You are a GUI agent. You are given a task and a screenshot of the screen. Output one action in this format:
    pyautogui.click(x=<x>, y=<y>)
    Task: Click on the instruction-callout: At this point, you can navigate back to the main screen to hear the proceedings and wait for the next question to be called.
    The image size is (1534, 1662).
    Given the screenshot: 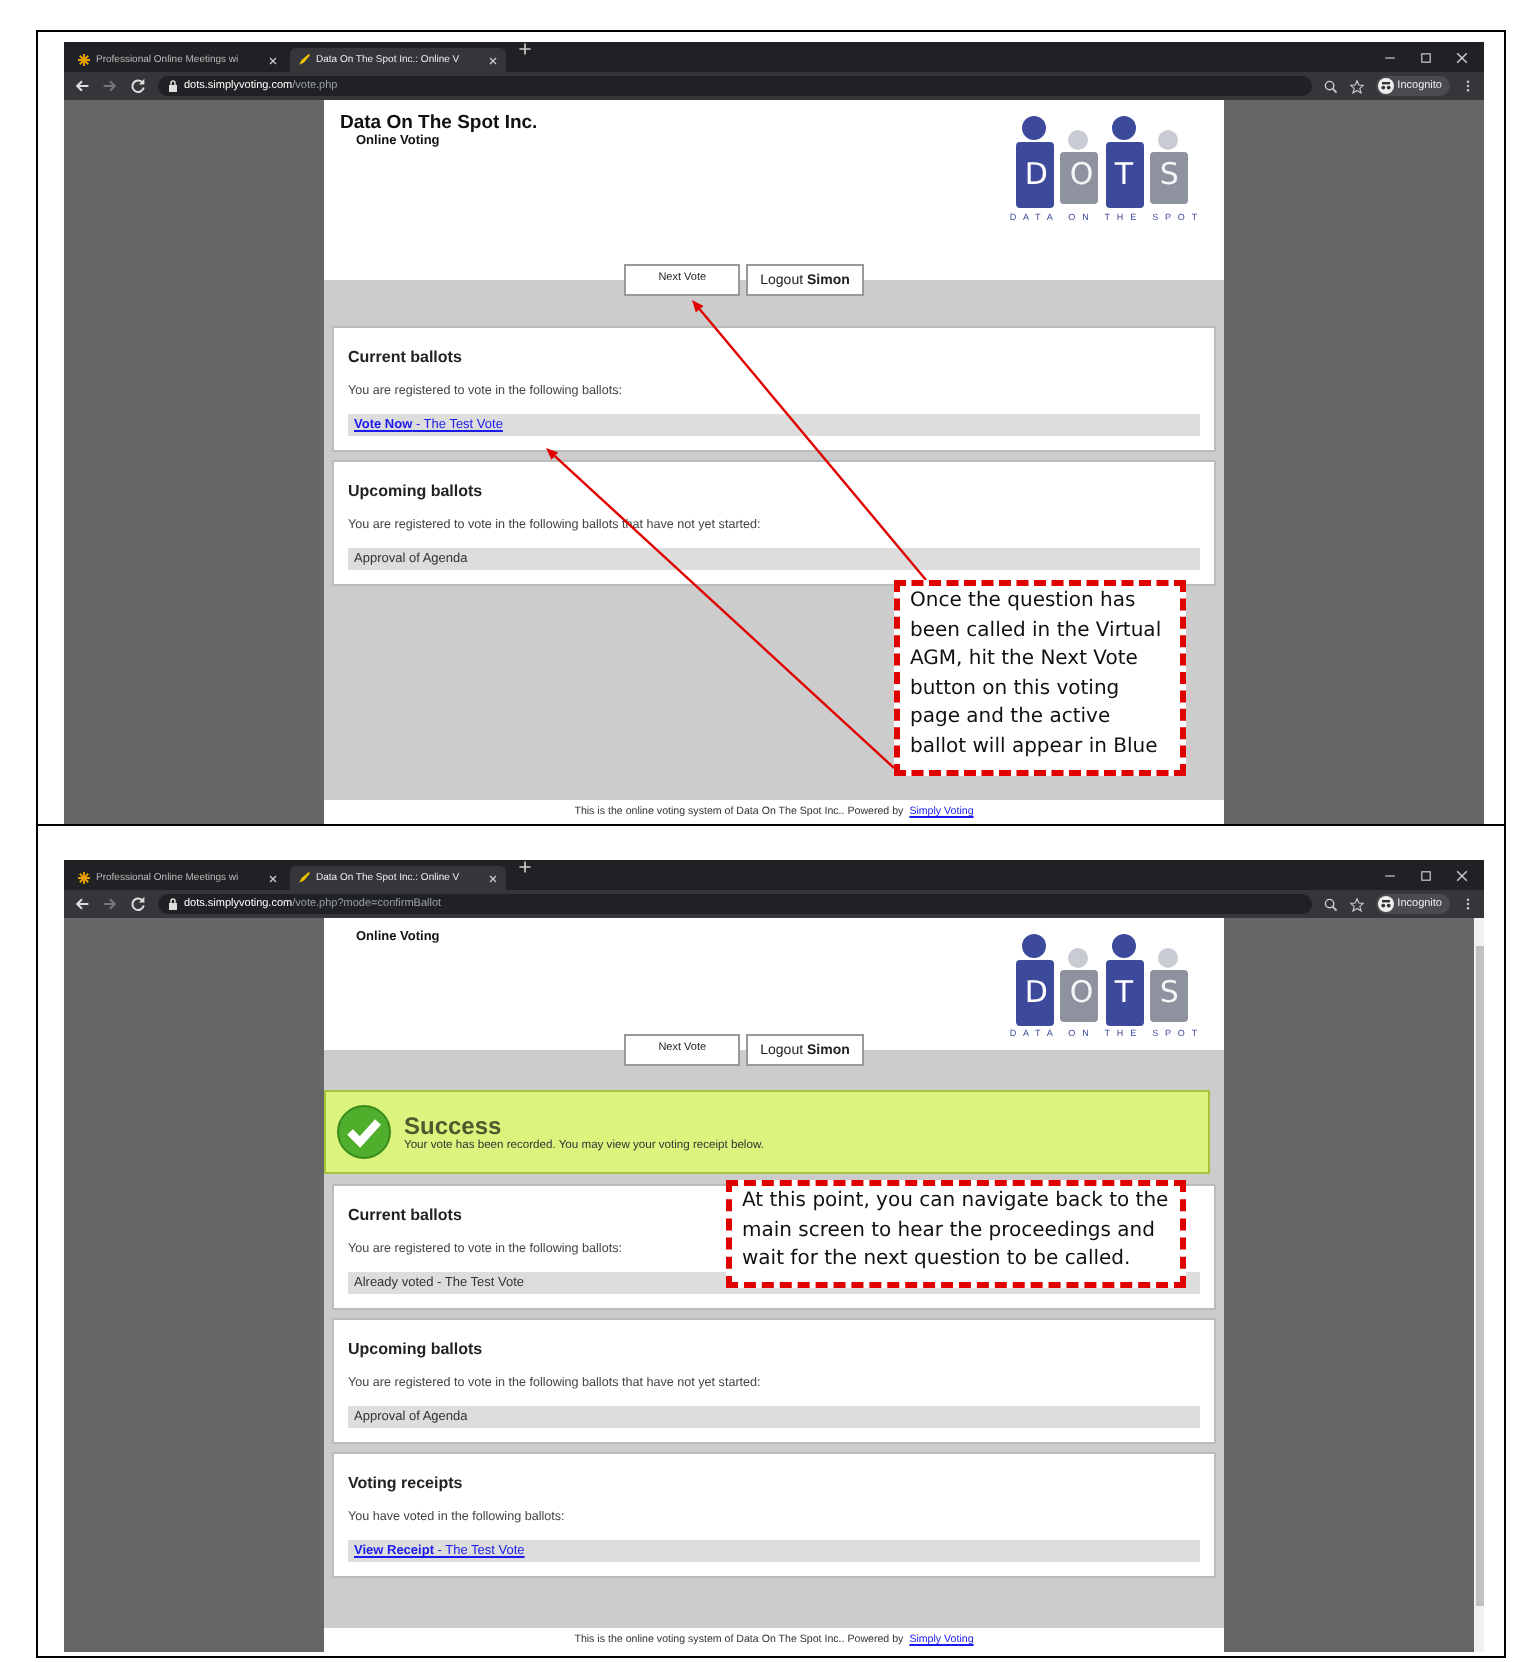 What is the action you would take?
    pyautogui.click(x=956, y=1234)
    